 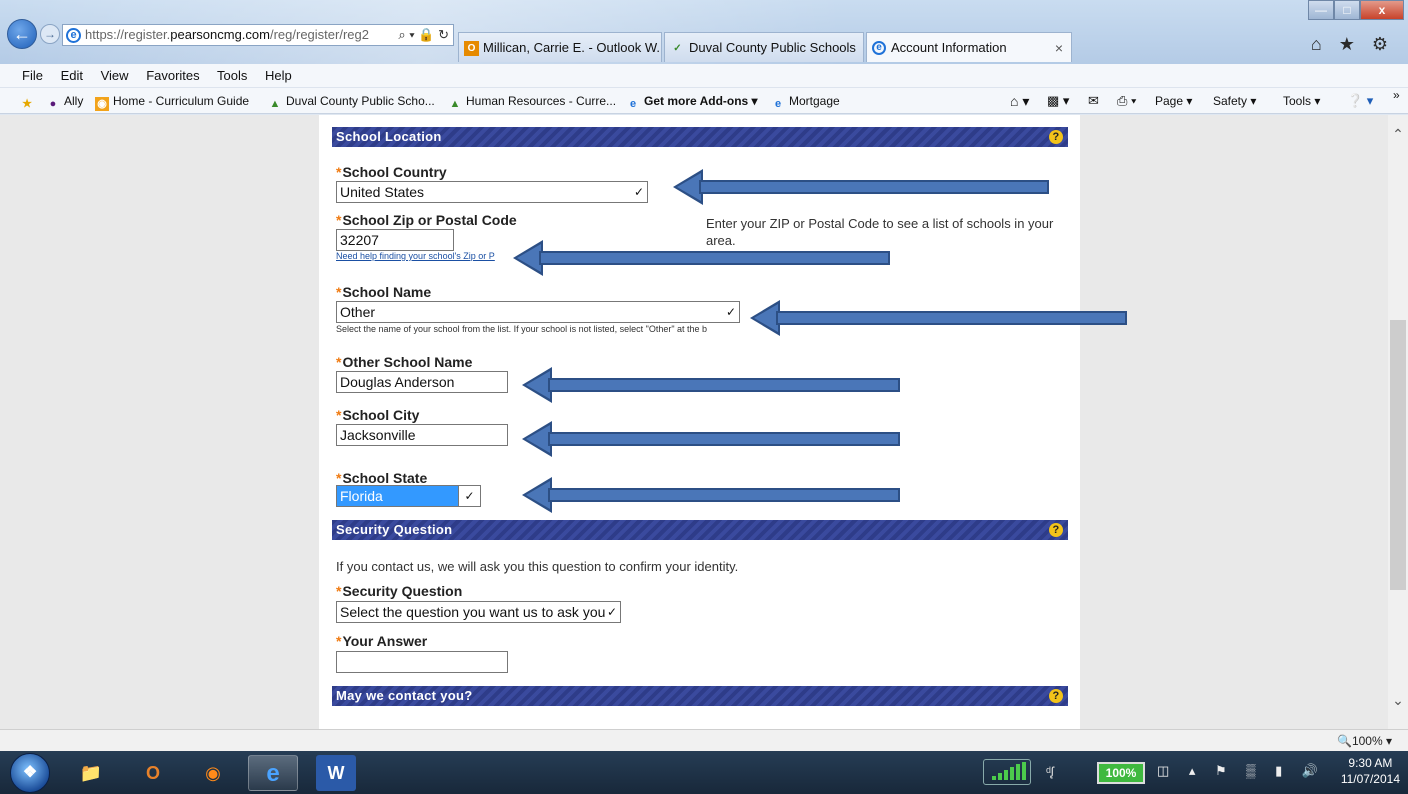 I want to click on menu-help: Help, so click(x=278, y=75).